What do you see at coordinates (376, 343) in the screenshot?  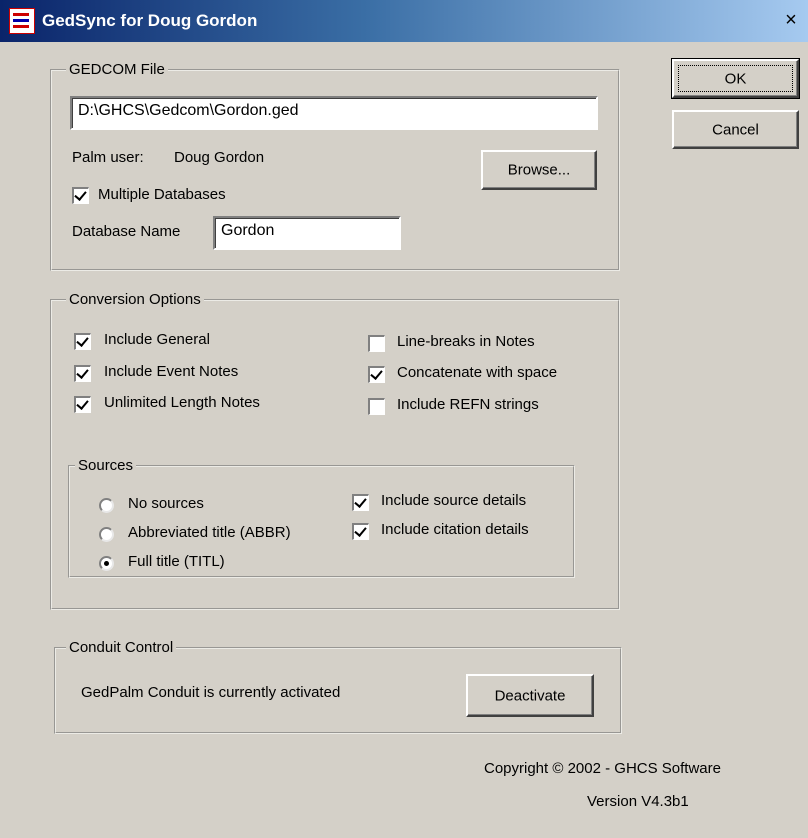 I see `line-breaks-checkmark` at bounding box center [376, 343].